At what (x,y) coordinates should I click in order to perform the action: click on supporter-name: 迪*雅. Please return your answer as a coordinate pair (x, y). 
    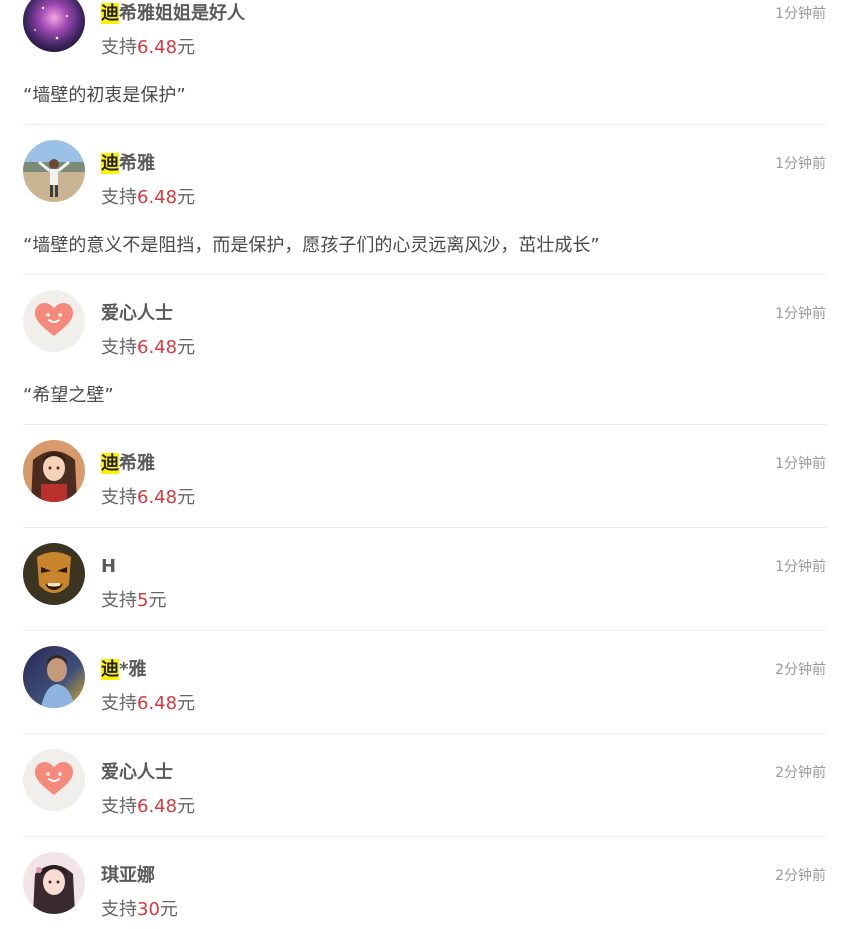
    Looking at the image, I should click on (123, 670).